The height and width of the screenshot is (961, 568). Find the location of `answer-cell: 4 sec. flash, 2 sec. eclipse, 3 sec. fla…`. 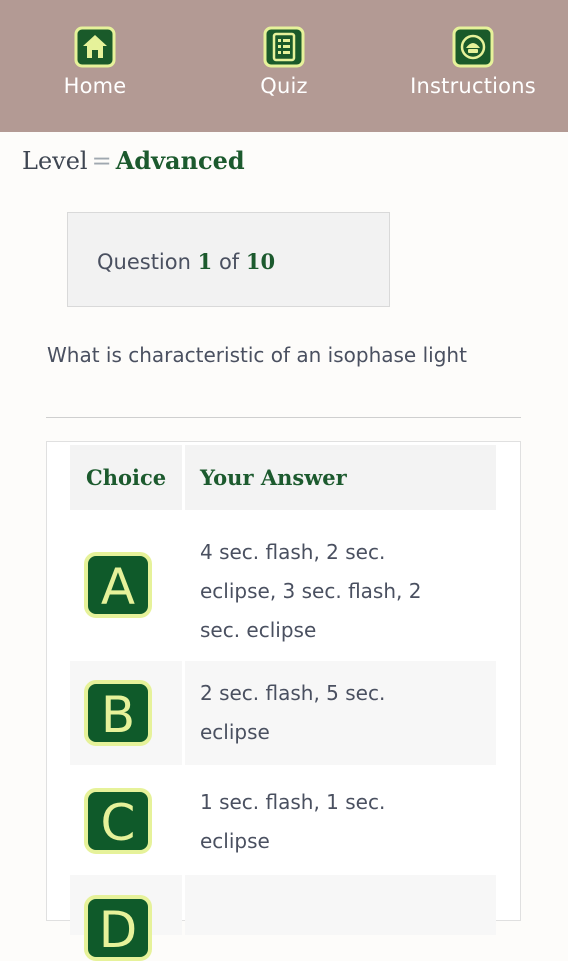

answer-cell: 4 sec. flash, 2 sec. eclipse, 3 sec. fla… is located at coordinates (340, 586).